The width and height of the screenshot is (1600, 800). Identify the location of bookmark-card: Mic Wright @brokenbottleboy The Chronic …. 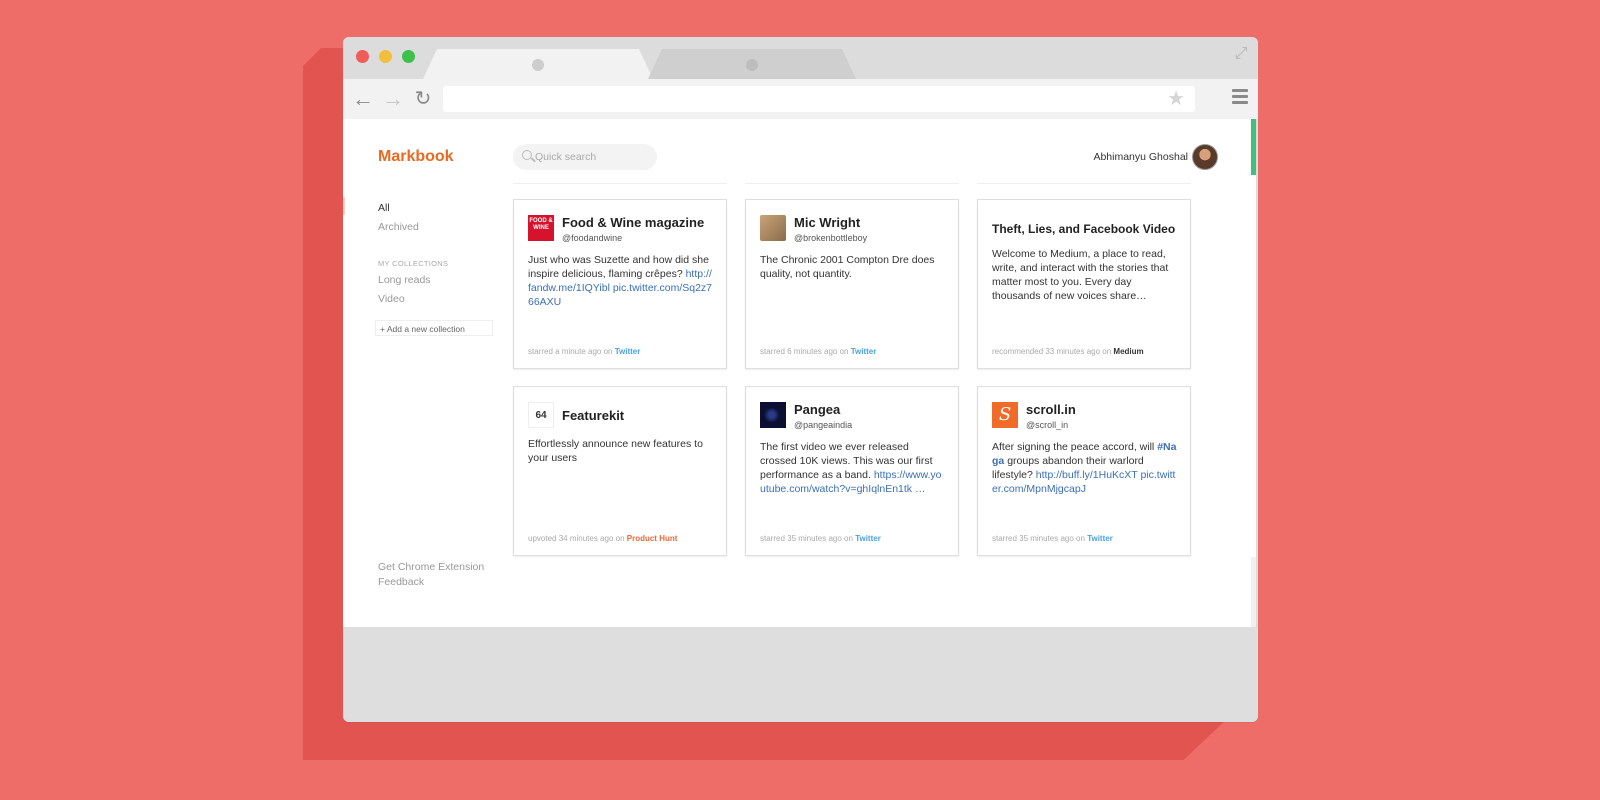
(852, 284).